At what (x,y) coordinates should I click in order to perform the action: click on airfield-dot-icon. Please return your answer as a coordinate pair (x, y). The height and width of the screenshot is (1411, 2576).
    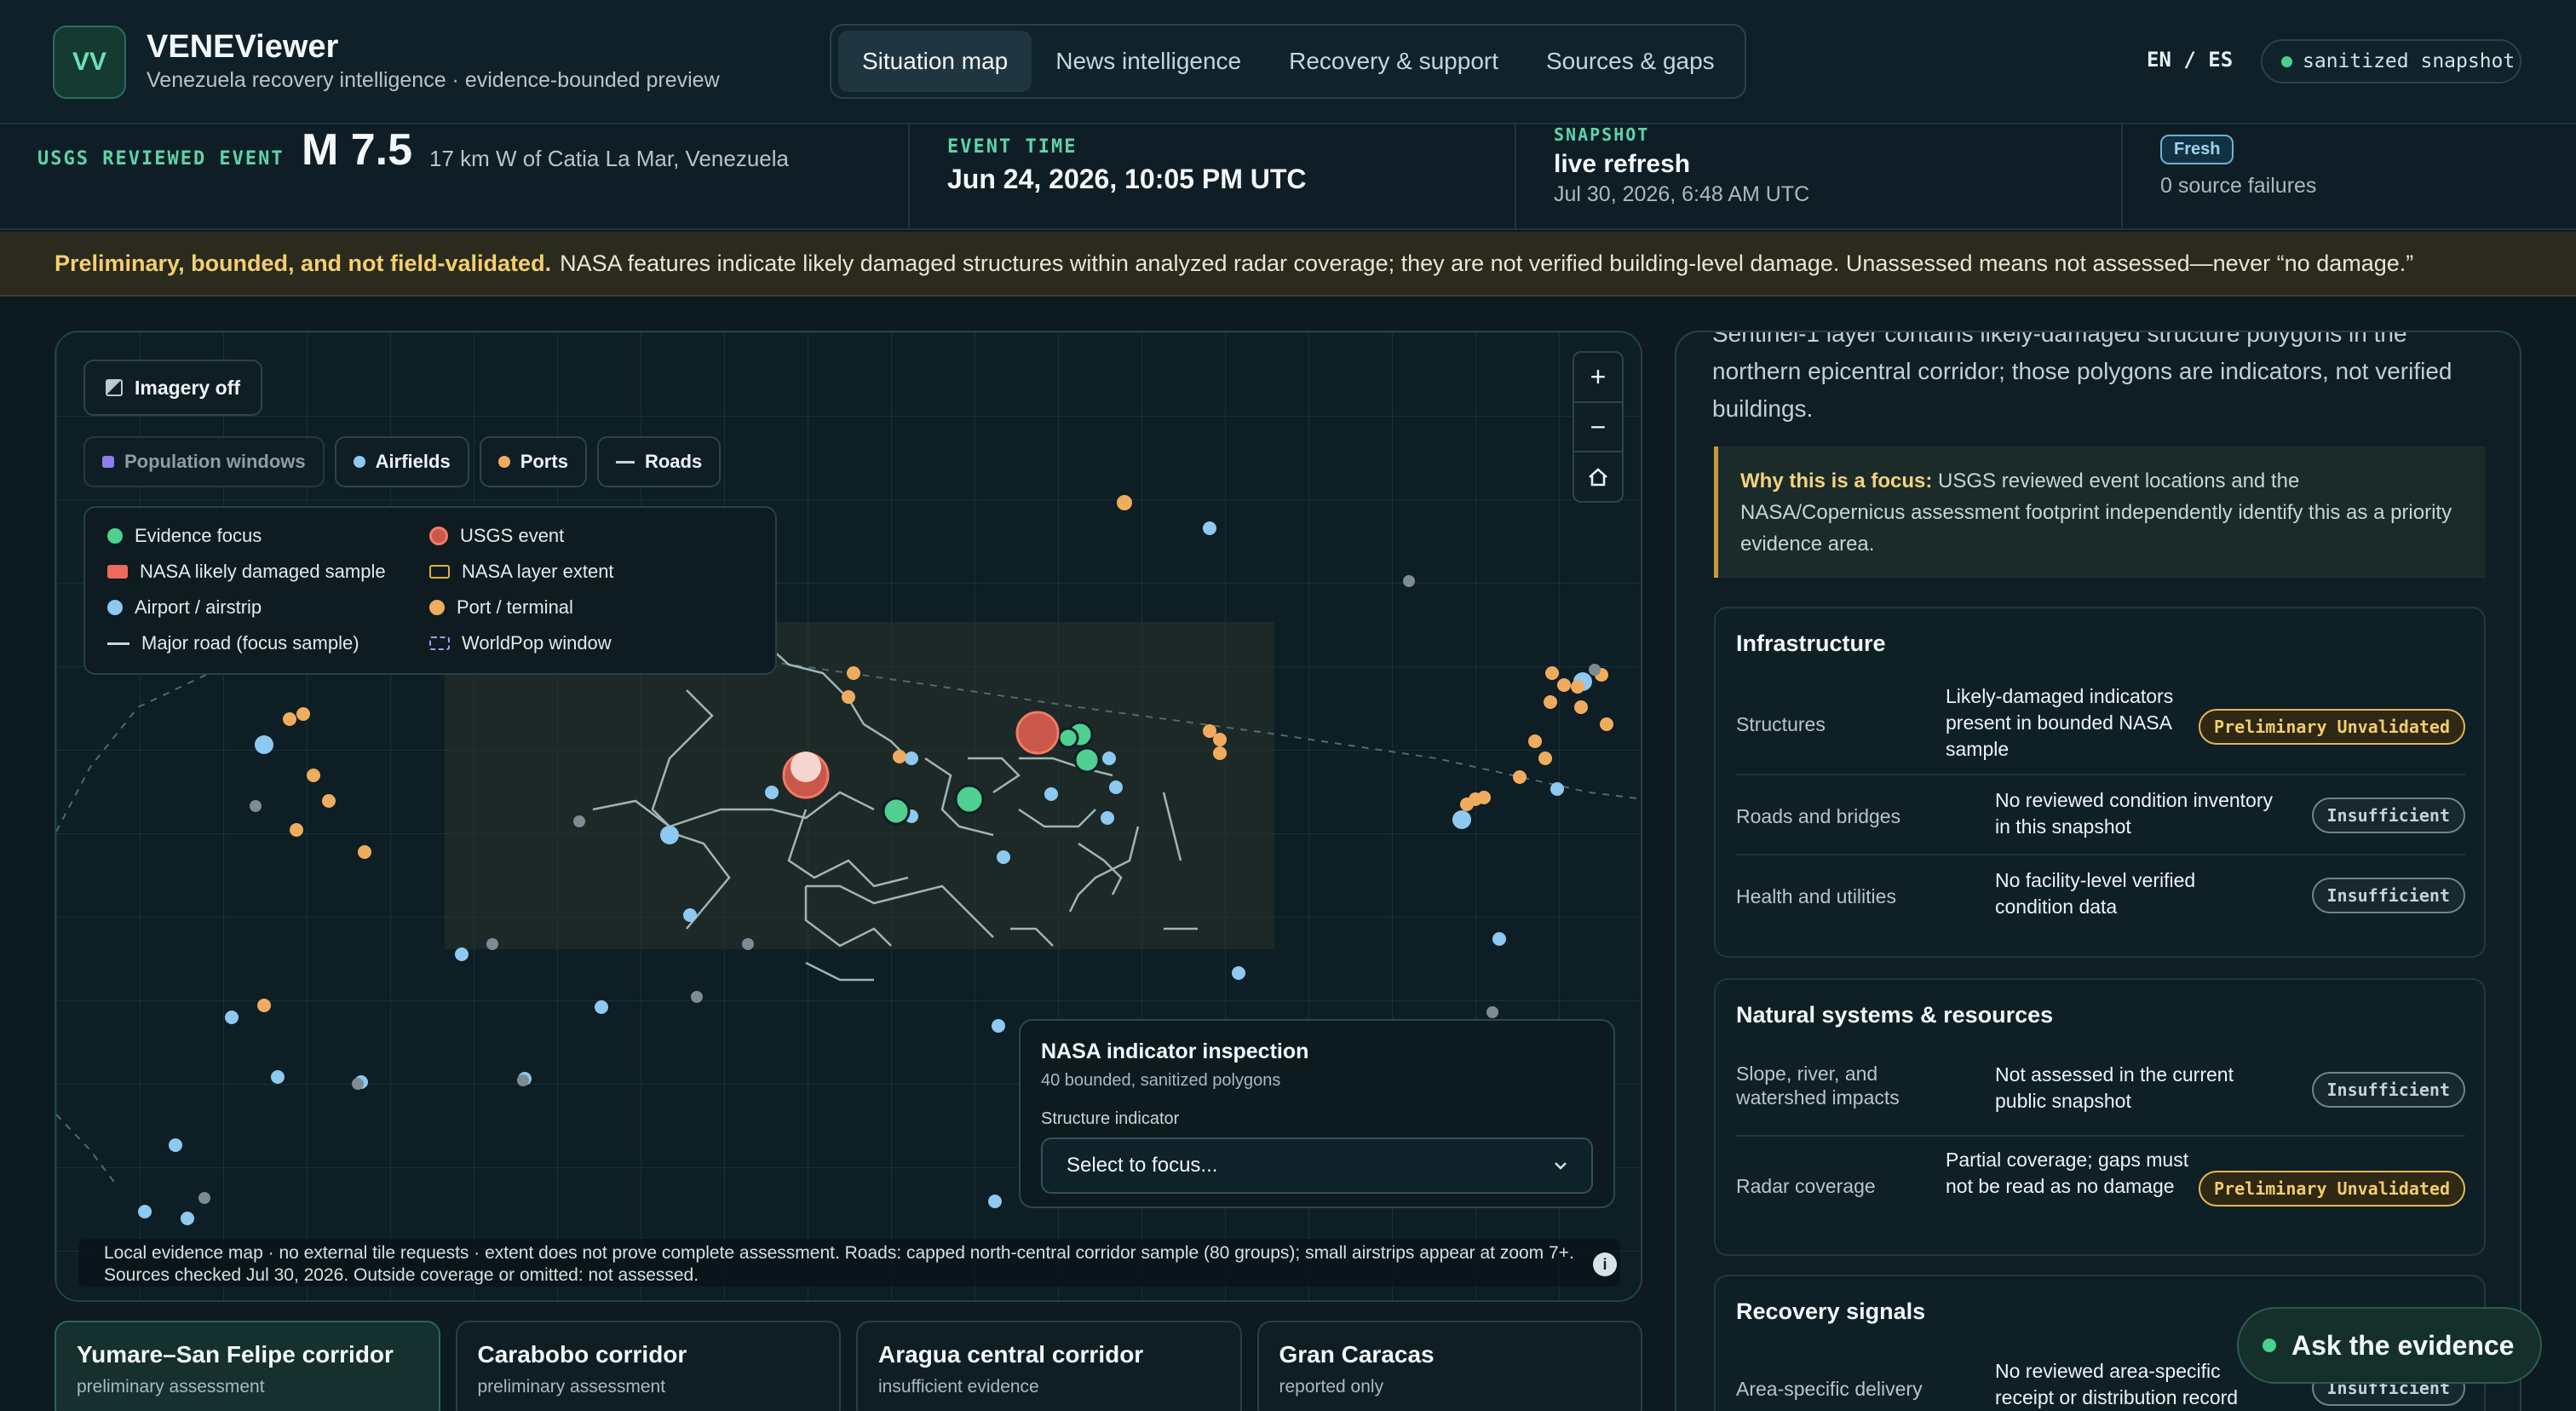
    Looking at the image, I should click on (359, 462).